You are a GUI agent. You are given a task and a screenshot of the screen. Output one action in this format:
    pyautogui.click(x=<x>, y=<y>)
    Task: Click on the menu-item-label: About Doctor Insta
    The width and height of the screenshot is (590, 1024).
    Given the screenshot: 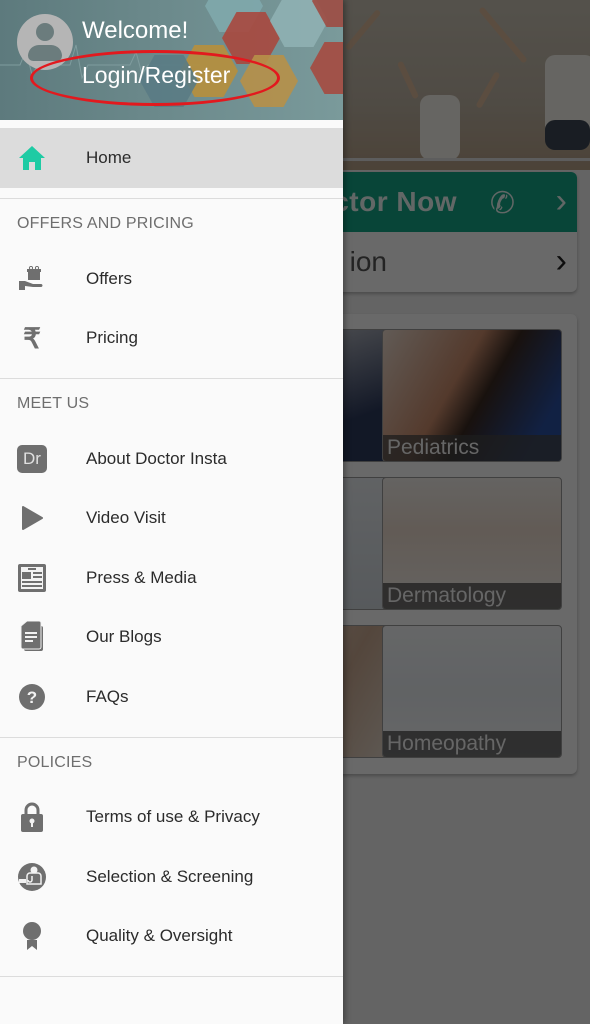 What is the action you would take?
    pyautogui.click(x=156, y=458)
    